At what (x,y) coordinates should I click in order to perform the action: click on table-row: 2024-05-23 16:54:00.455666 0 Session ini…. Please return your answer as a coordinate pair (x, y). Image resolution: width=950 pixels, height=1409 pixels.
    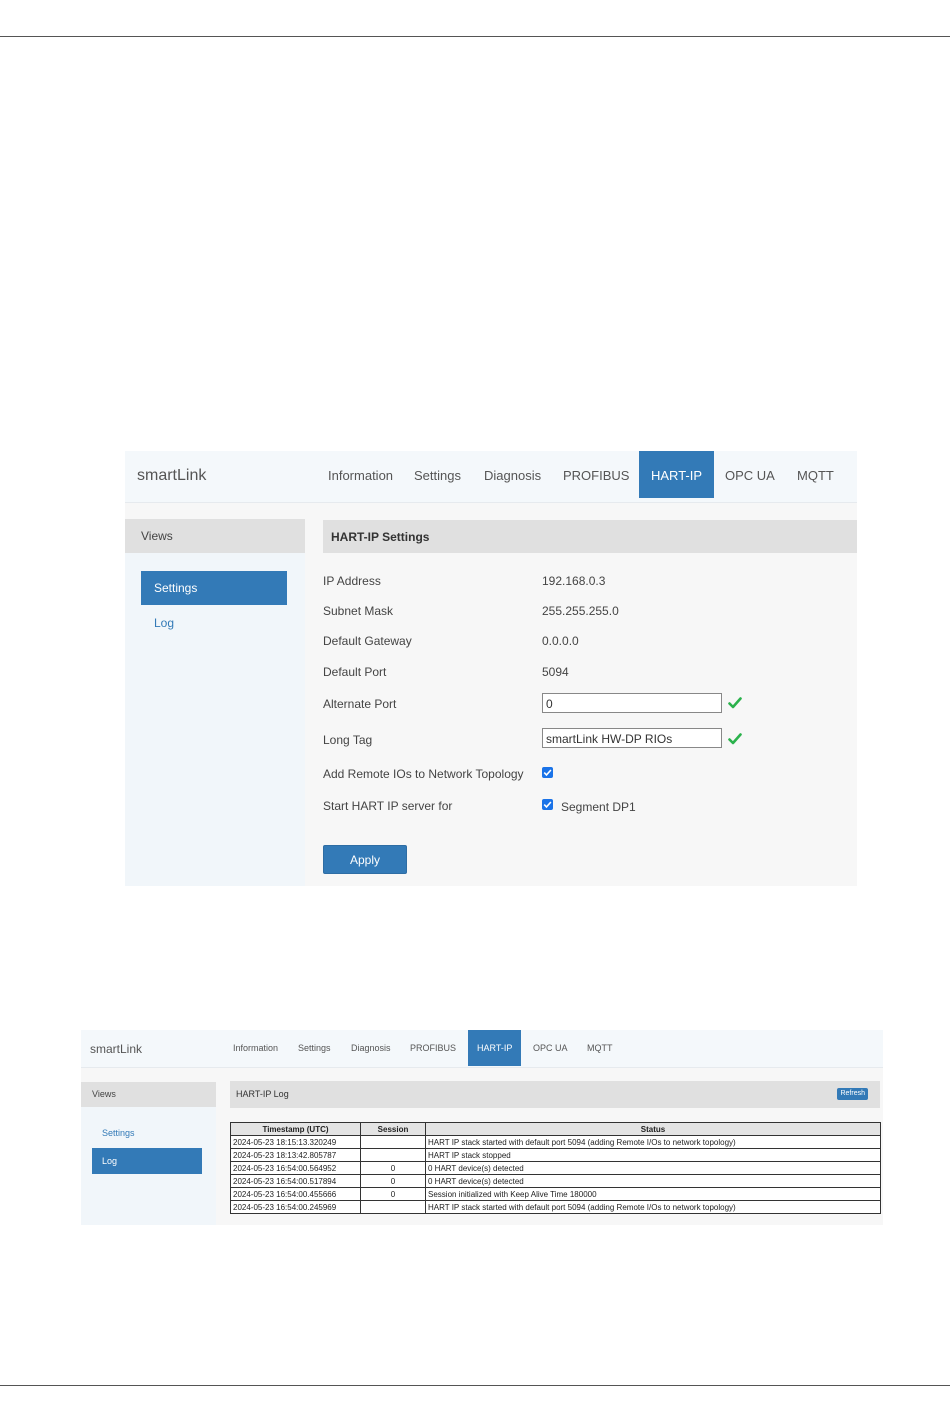
    Looking at the image, I should click on (555, 1194).